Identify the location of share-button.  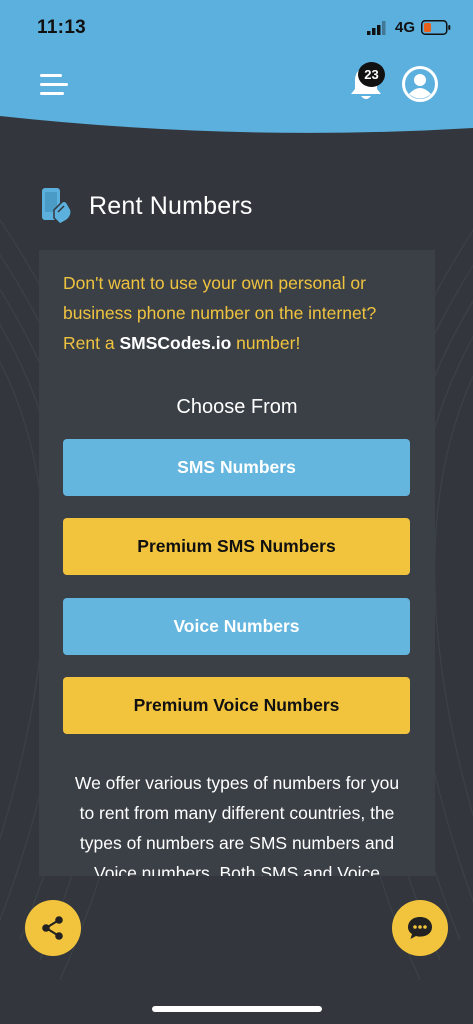
(53, 928).